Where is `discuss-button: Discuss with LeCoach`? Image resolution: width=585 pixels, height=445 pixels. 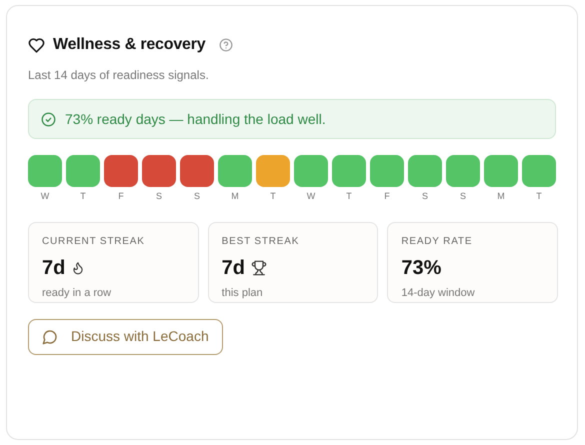 discuss-button: Discuss with LeCoach is located at coordinates (125, 336).